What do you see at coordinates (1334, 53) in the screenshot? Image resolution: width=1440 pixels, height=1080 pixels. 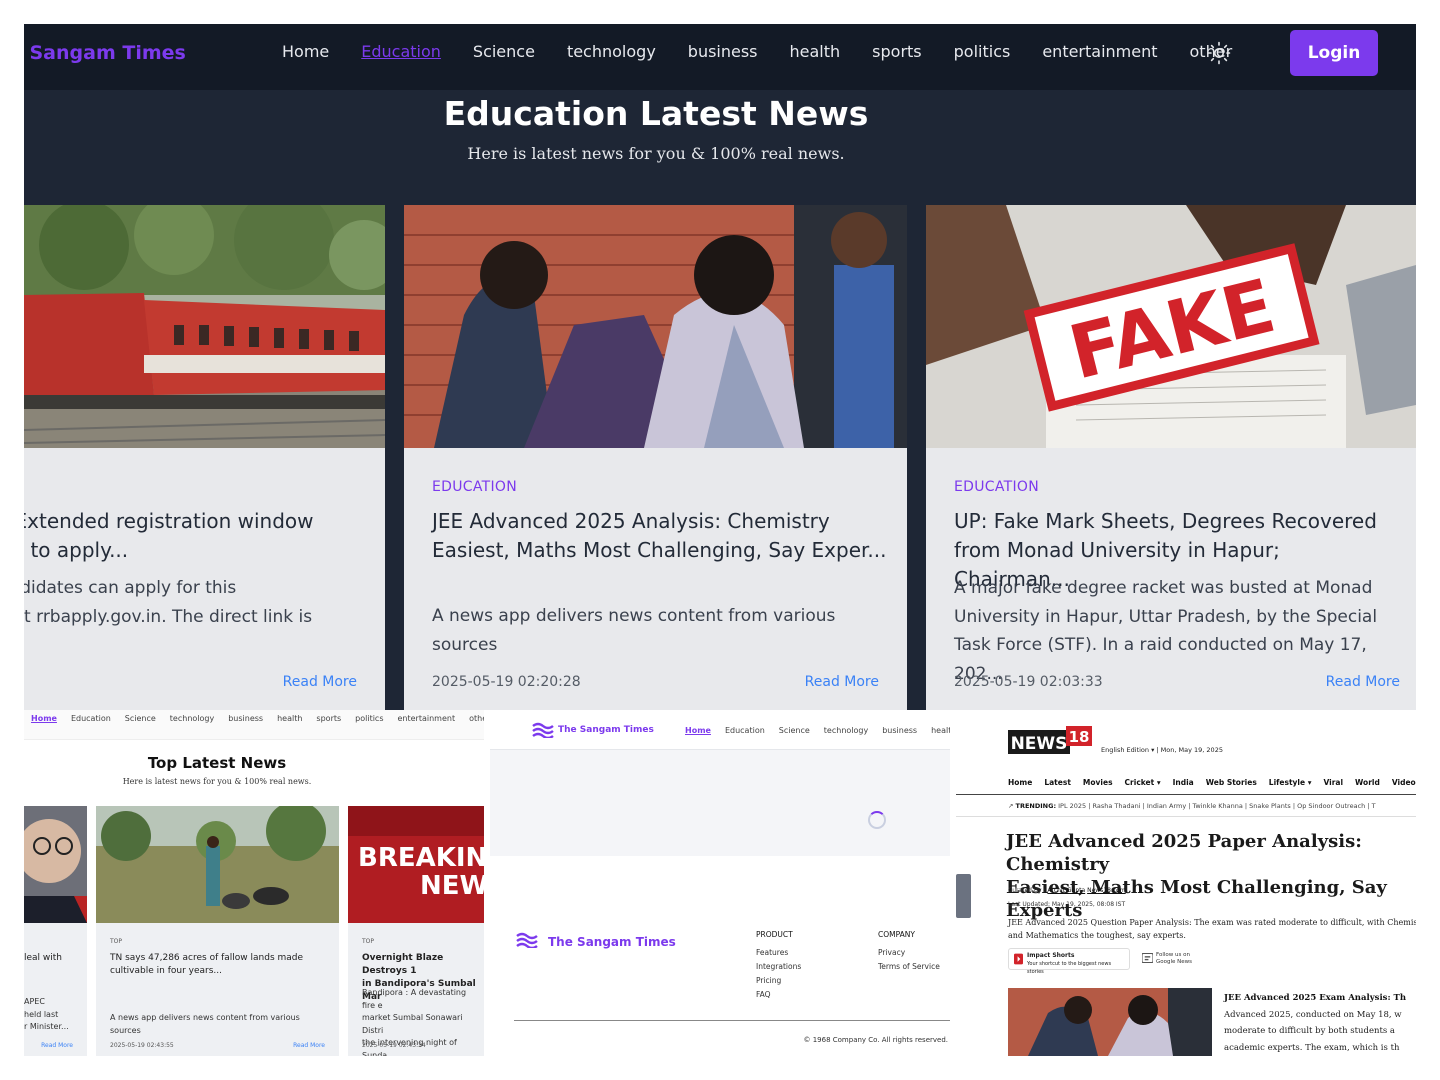 I see `login-button: Login` at bounding box center [1334, 53].